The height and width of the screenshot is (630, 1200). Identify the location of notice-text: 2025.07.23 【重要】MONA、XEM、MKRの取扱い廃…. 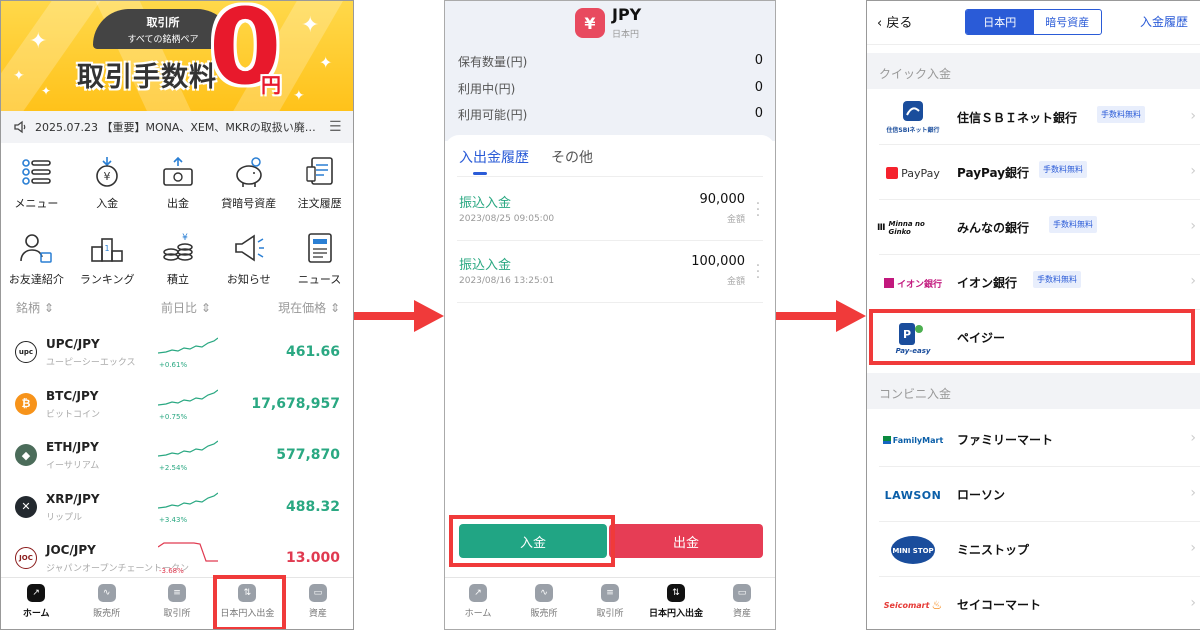
(175, 127).